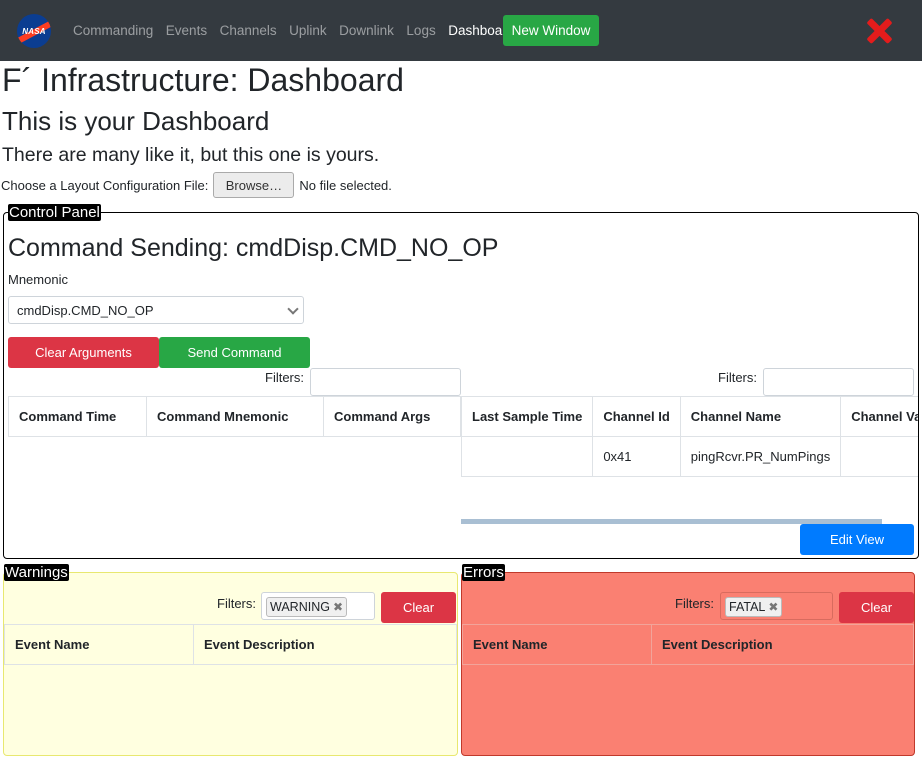 Image resolution: width=922 pixels, height=761 pixels. Describe the element at coordinates (551, 30) in the screenshot. I see `new-window-button: New Window` at that location.